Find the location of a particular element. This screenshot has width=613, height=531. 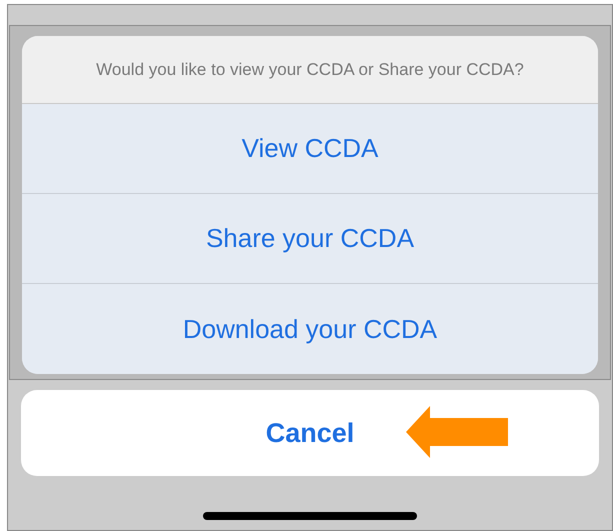

sheet-message: Would you like to view your CCDA or Share your CCDA? is located at coordinates (310, 69).